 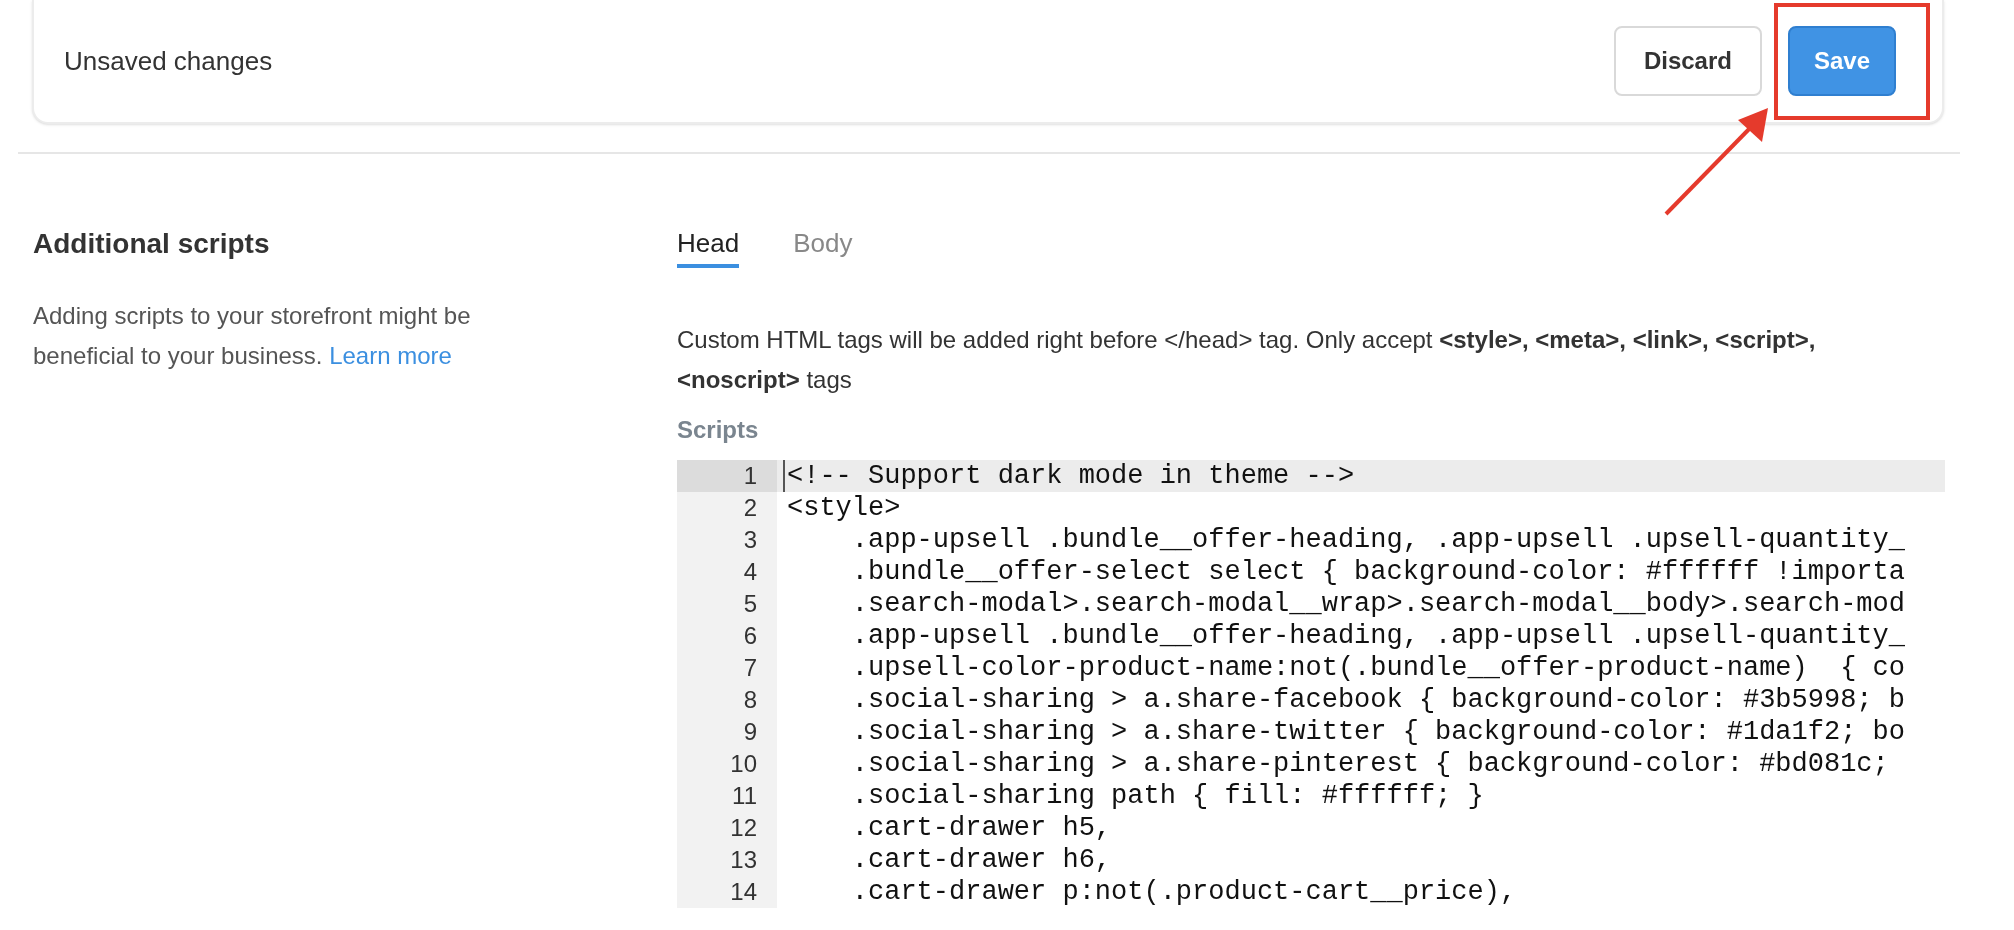 I want to click on line-number: 10, so click(x=727, y=764).